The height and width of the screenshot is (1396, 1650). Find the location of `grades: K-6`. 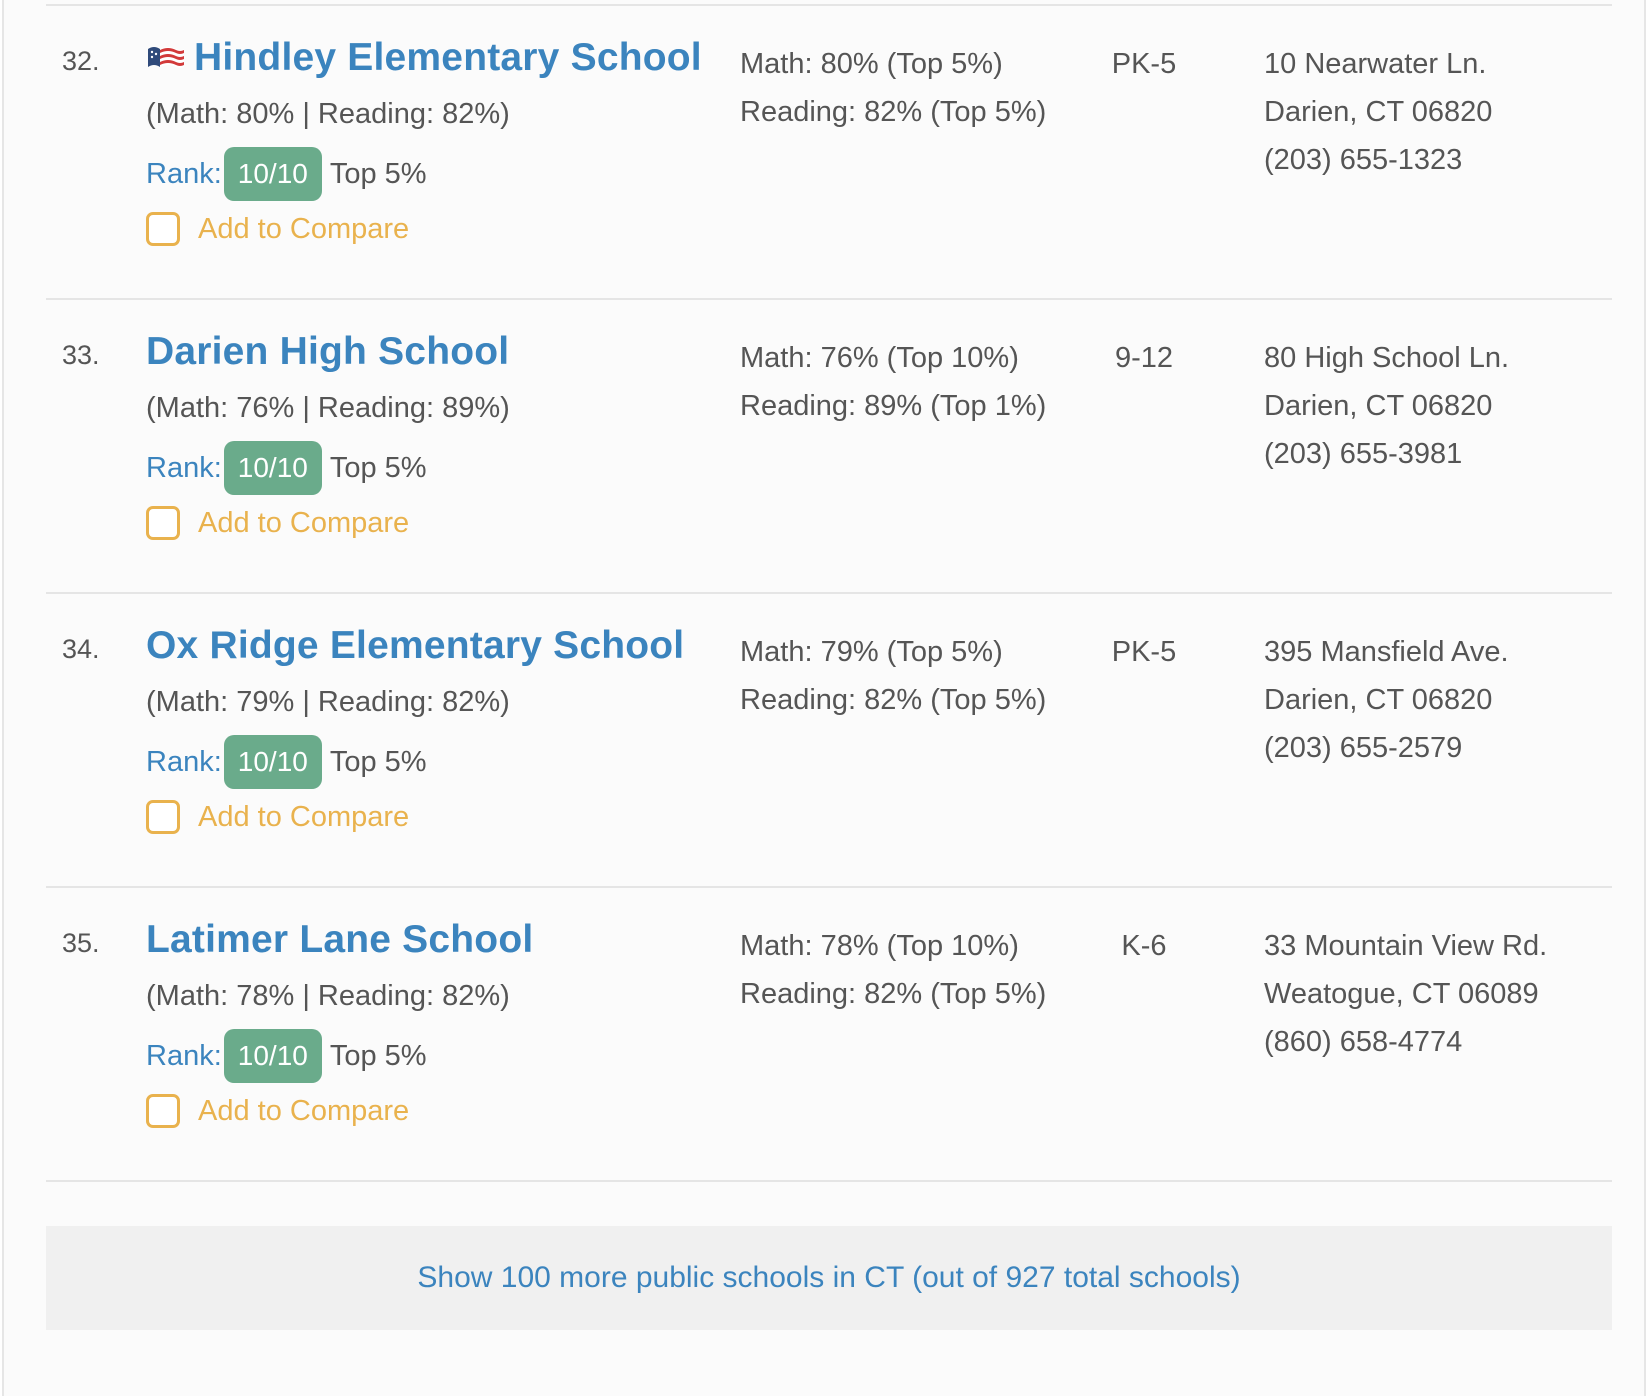

grades: K-6 is located at coordinates (1144, 946).